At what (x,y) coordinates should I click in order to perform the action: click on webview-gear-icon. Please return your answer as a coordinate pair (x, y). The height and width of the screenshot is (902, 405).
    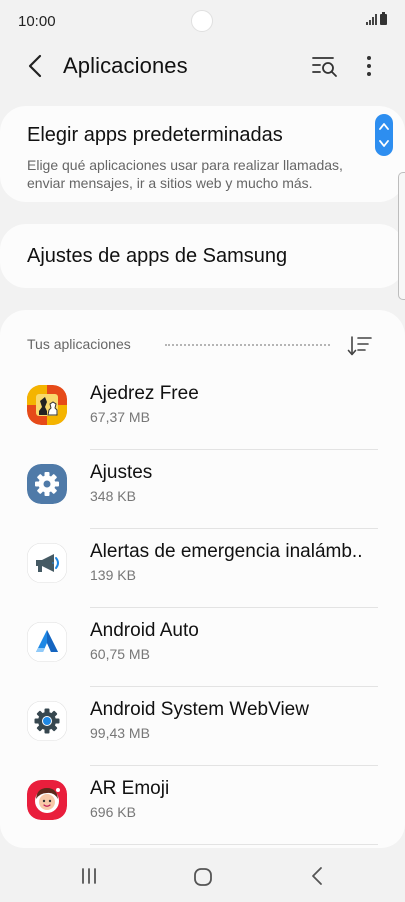
    Looking at the image, I should click on (47, 721).